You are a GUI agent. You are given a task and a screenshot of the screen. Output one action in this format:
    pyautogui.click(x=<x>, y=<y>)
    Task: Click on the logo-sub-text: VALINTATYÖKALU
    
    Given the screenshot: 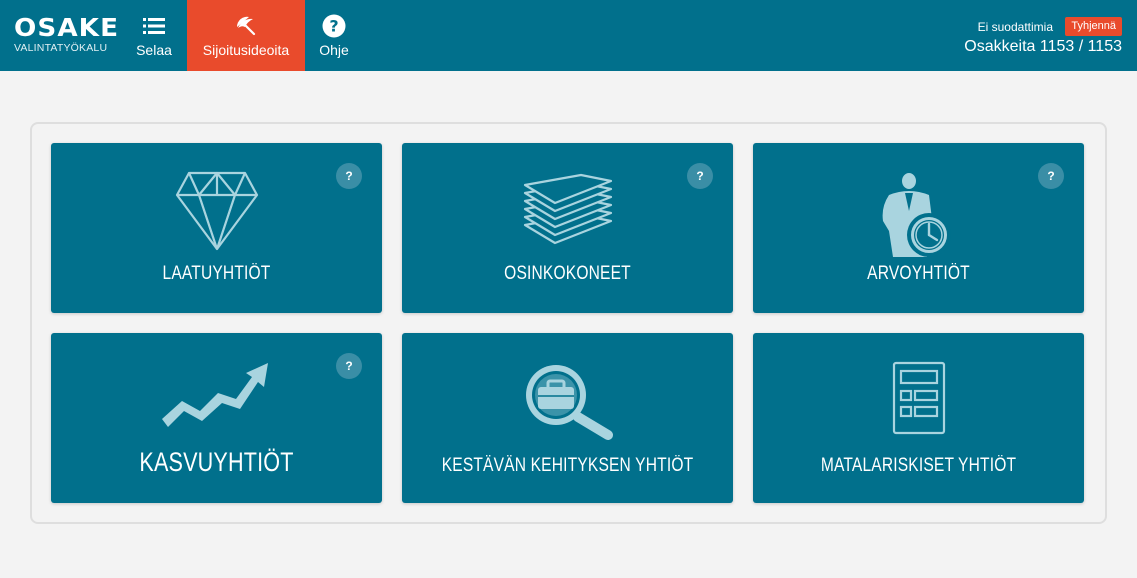 What is the action you would take?
    pyautogui.click(x=61, y=48)
    